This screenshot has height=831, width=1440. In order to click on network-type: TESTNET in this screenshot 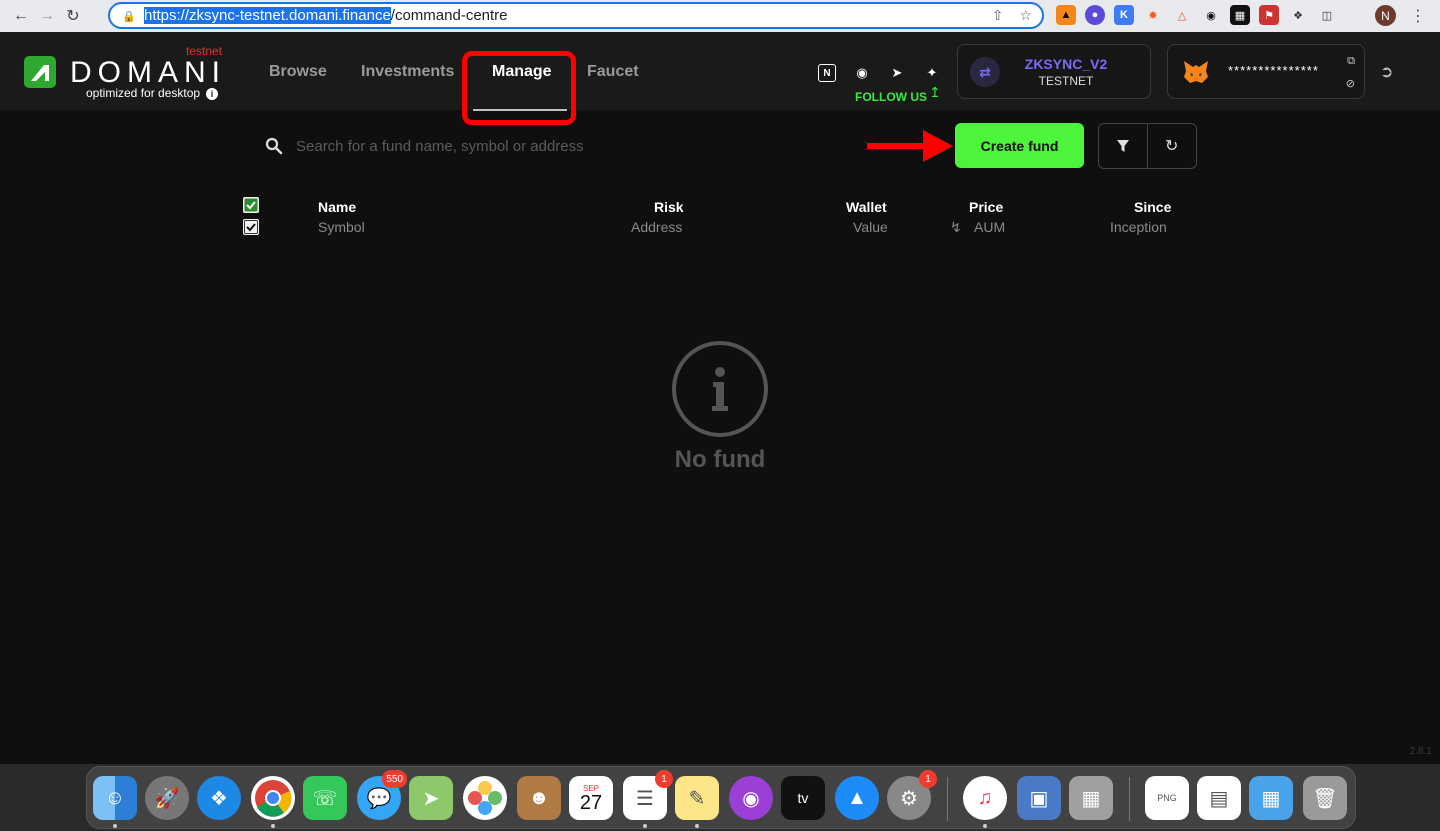, I will do `click(1066, 81)`.